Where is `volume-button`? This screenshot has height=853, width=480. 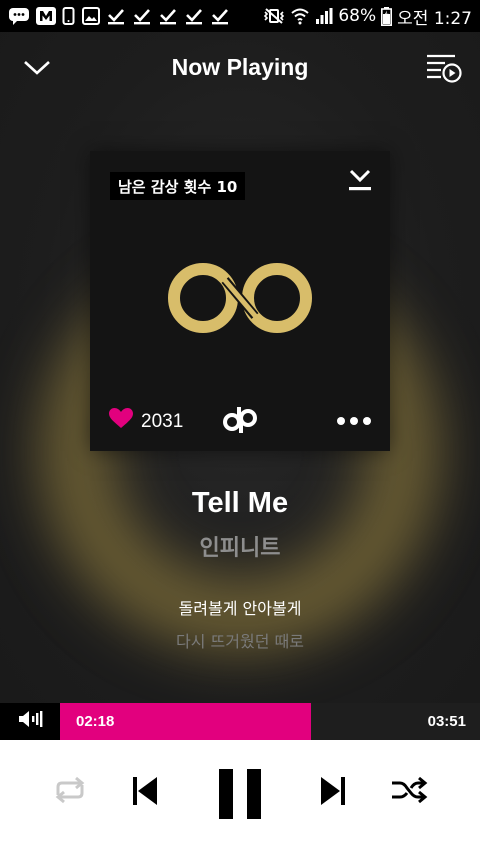 volume-button is located at coordinates (30, 721).